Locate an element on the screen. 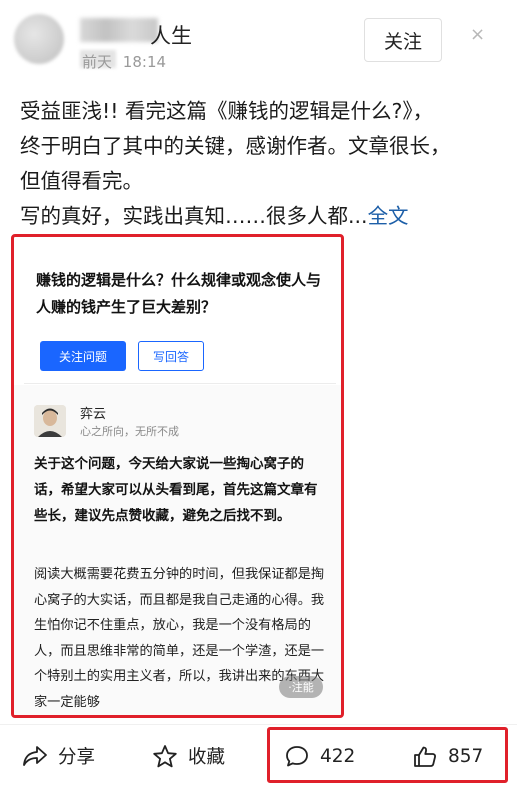  close-icon: × is located at coordinates (477, 34).